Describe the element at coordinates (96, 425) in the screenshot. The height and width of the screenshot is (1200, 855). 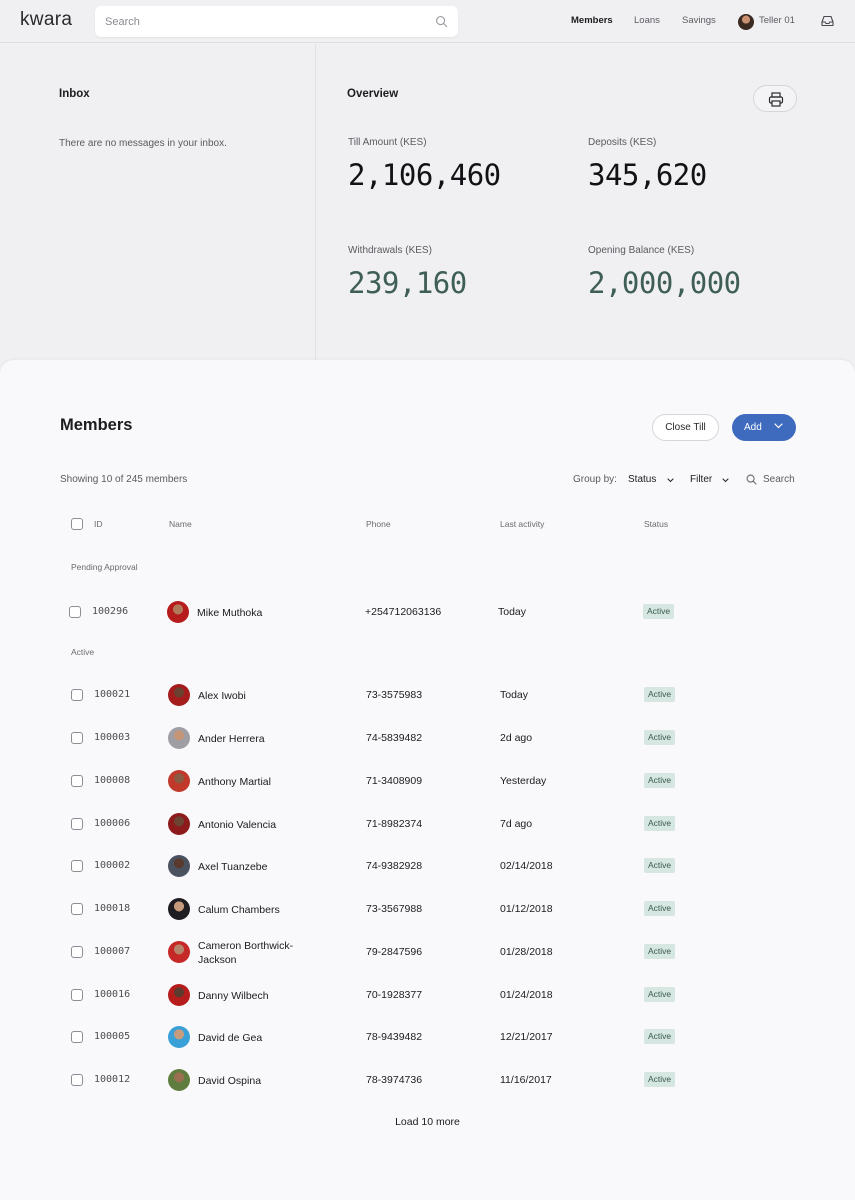
I see `members-title: Members` at that location.